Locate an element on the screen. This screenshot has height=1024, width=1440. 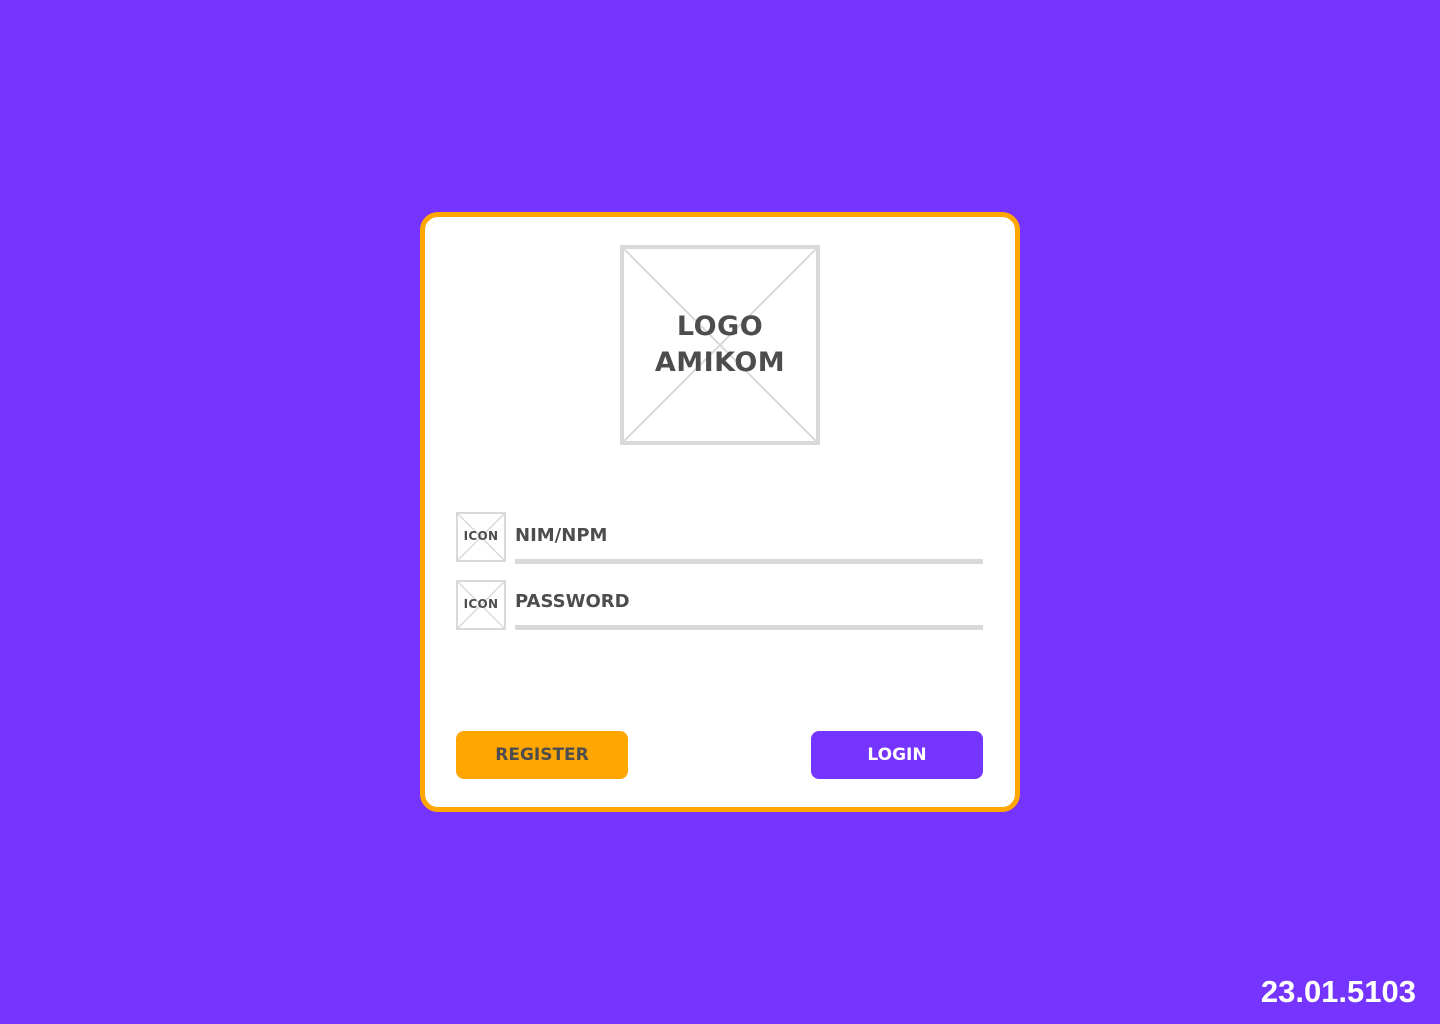
logo-amikom-placeholder: LOGO AMIKOM is located at coordinates (720, 345).